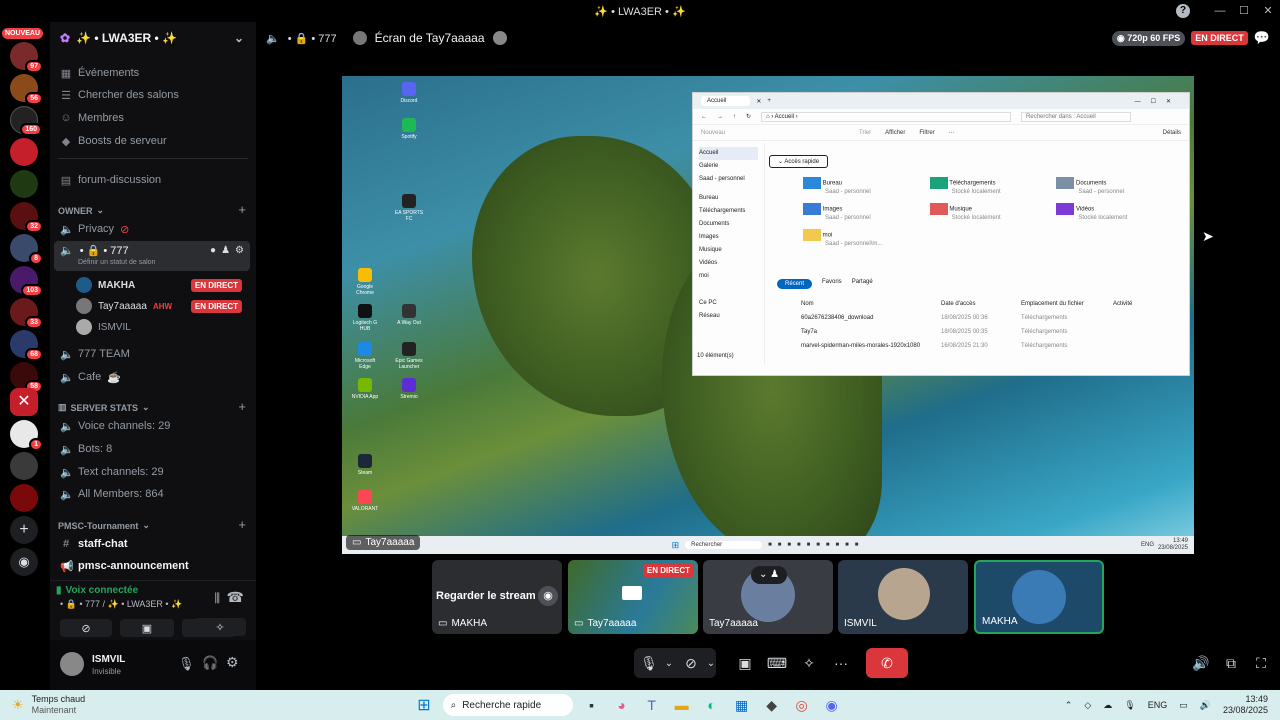 The width and height of the screenshot is (1280, 720). What do you see at coordinates (728, 198) in the screenshot?
I see `nav-item: Bureau` at bounding box center [728, 198].